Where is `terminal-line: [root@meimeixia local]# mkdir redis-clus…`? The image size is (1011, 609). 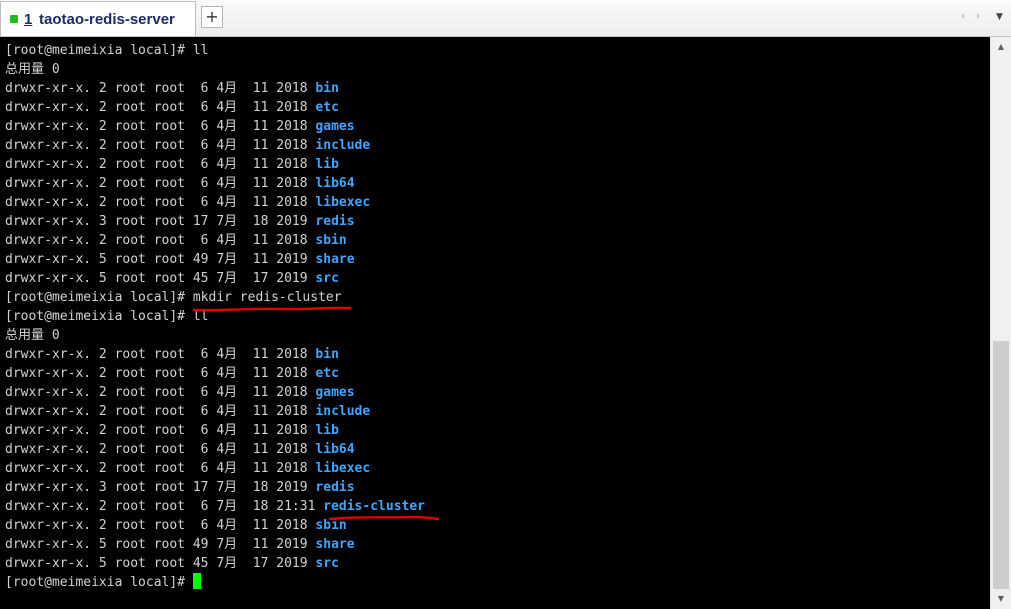 terminal-line: [root@meimeixia local]# mkdir redis-clus… is located at coordinates (215, 297).